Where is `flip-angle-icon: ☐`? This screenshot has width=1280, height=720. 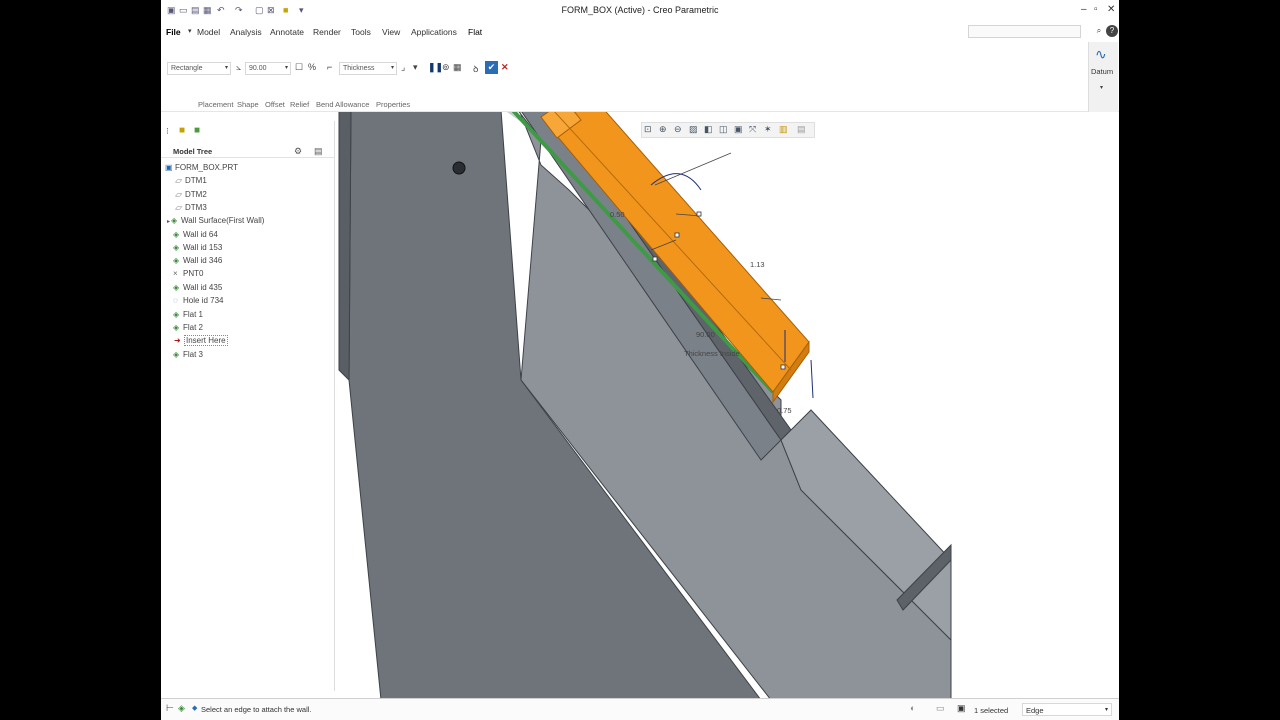
flip-angle-icon: ☐ is located at coordinates (299, 67).